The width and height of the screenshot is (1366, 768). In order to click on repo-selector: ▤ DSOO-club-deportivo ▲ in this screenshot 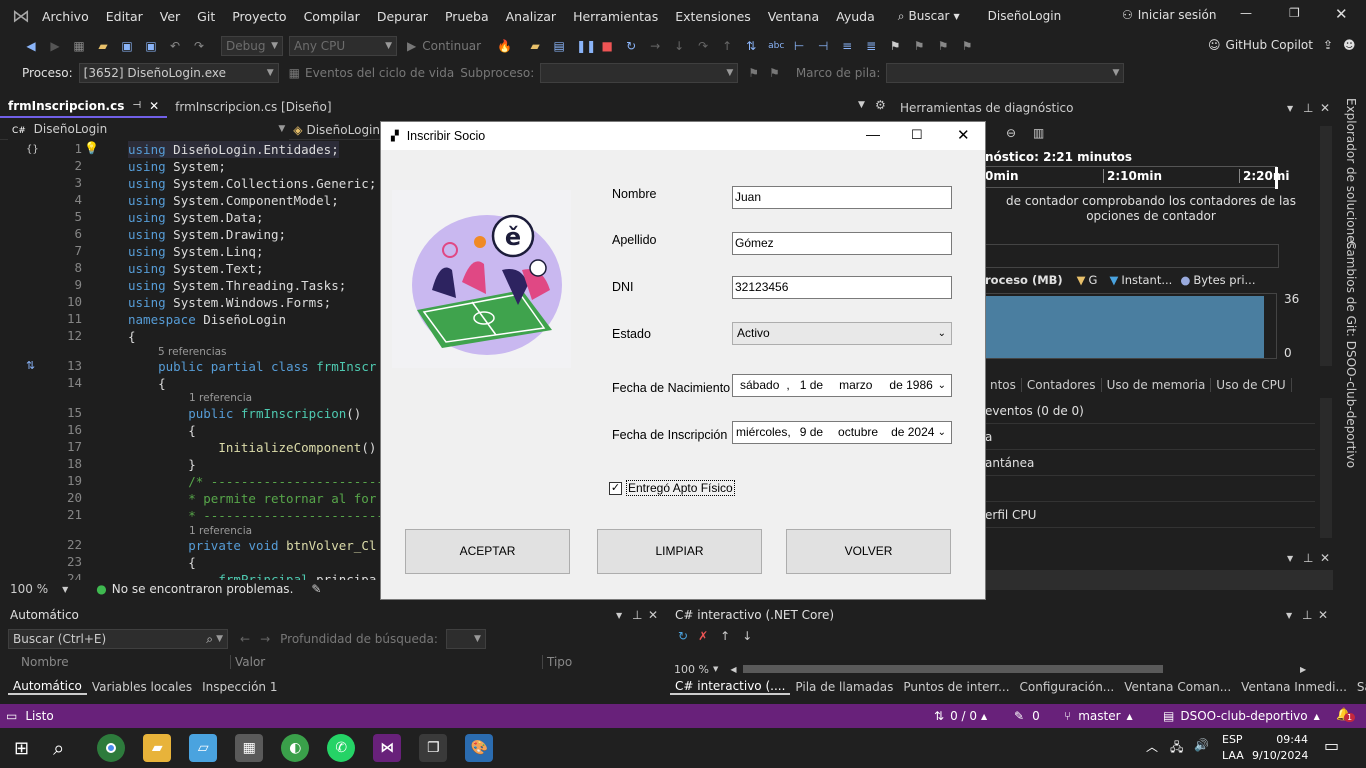, I will do `click(1241, 716)`.